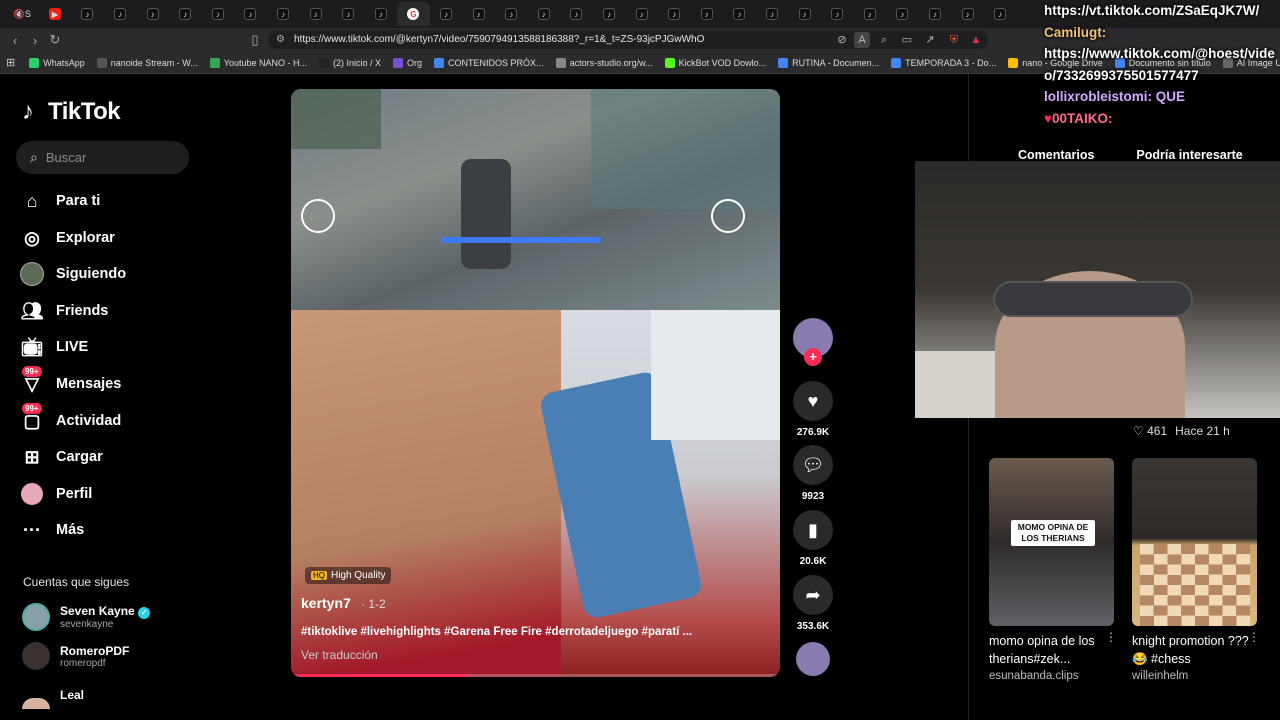 This screenshot has width=1280, height=720. What do you see at coordinates (813, 342) in the screenshot?
I see `creator-avatar-button: +` at bounding box center [813, 342].